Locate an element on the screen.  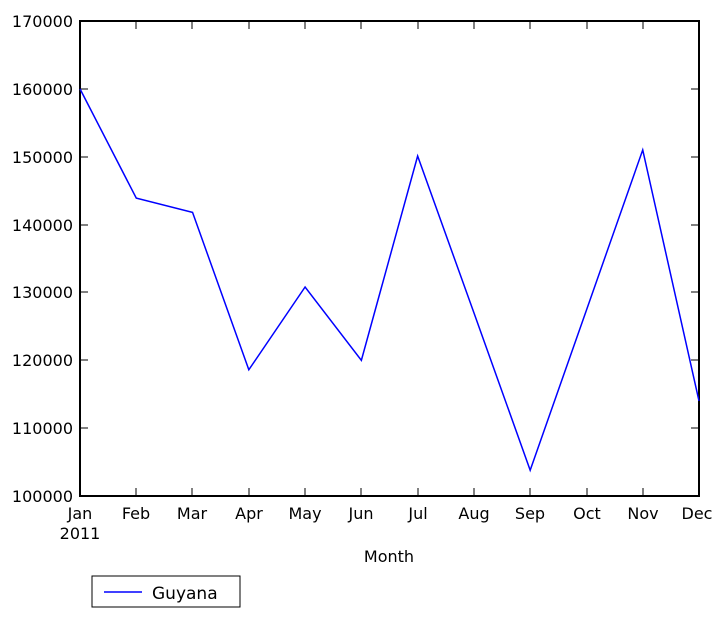
legend-label-guyana: Guyana is located at coordinates (185, 594).